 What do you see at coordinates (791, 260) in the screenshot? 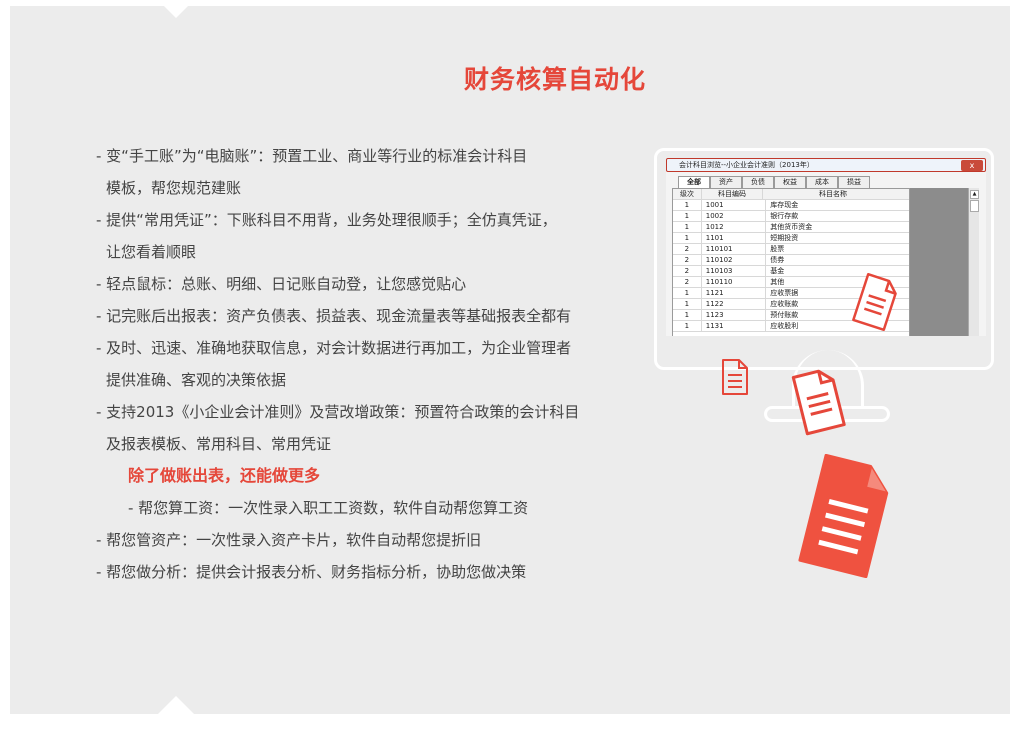
I see `table-row: 2 110102 债券` at bounding box center [791, 260].